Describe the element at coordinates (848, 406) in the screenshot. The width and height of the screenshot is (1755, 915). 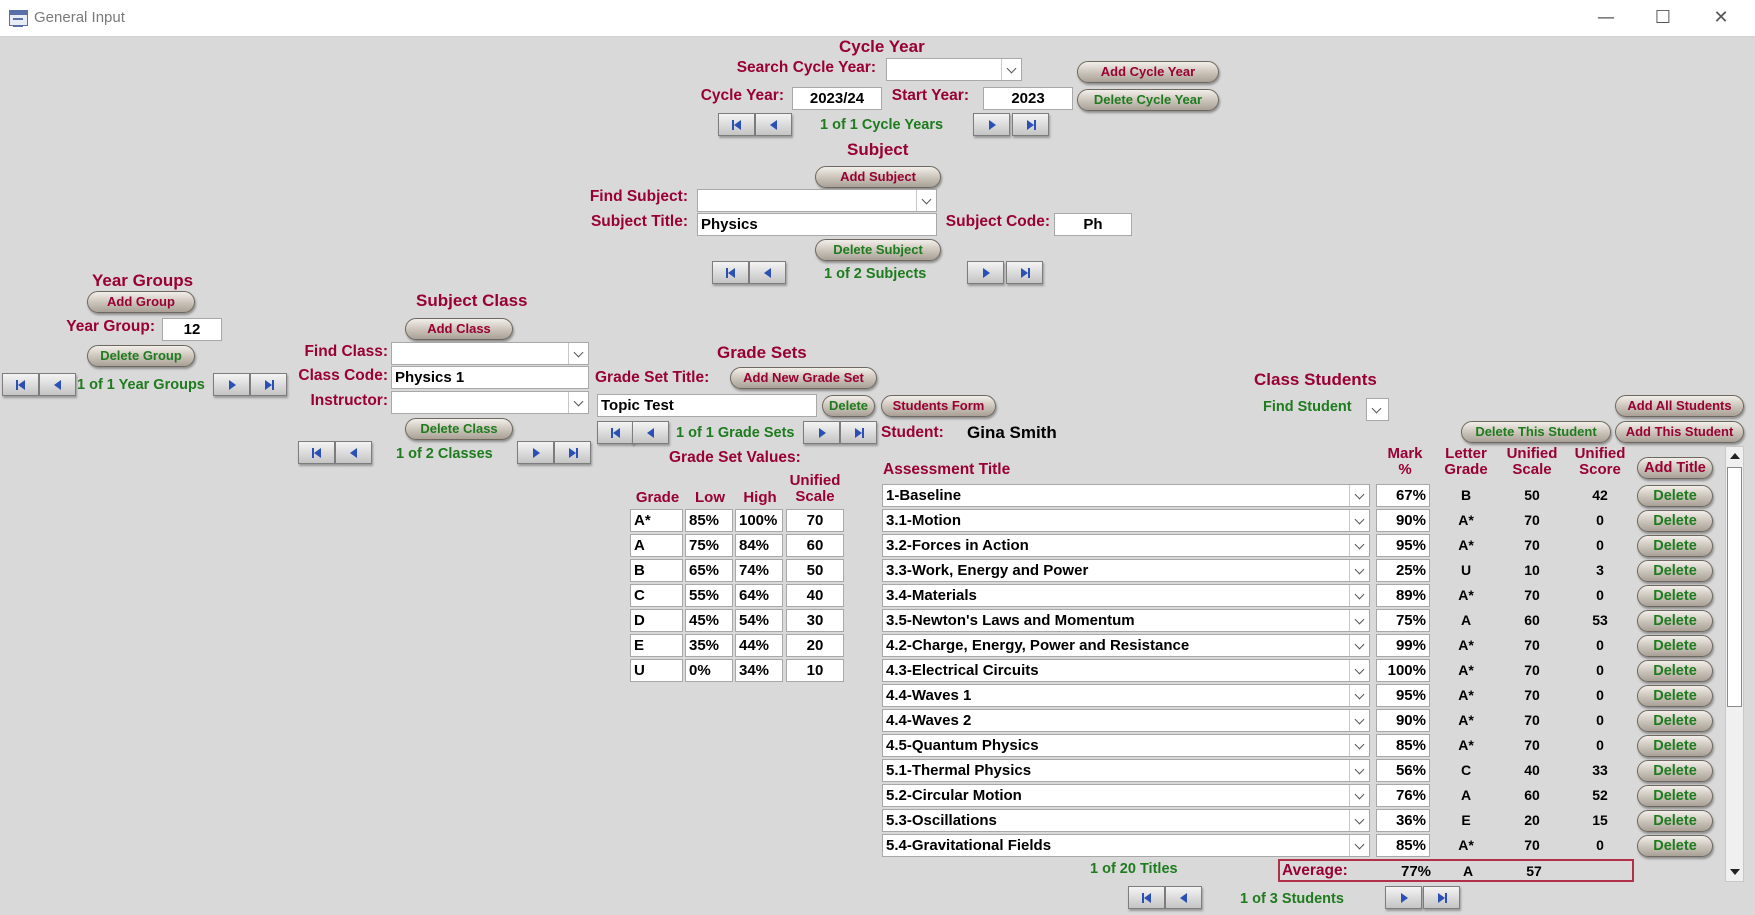
I see `delete-grade-set-button: Delete` at that location.